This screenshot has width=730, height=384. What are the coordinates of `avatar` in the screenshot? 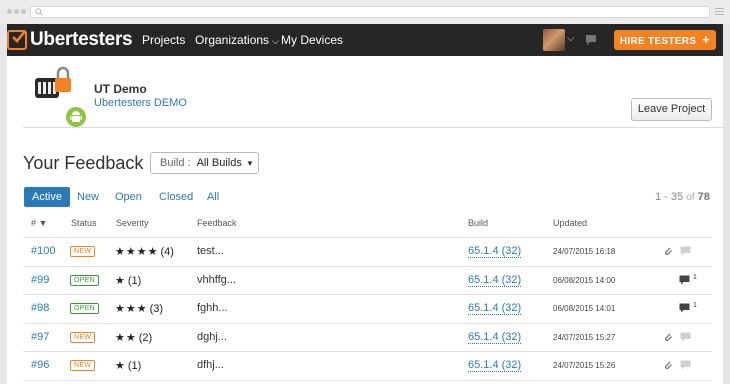 It's located at (554, 40).